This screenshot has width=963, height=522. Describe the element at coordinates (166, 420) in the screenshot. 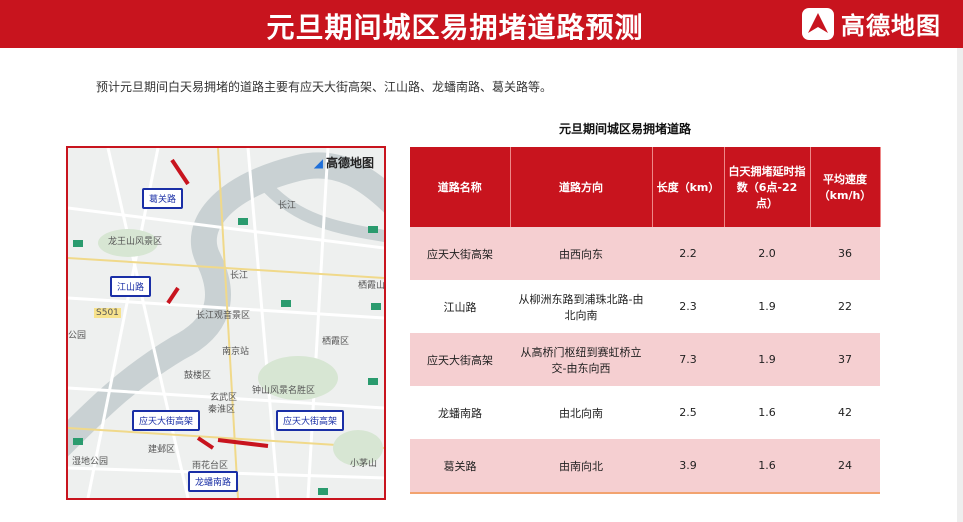

I see `map-tag-yingtian-1: 应天大街高架` at that location.